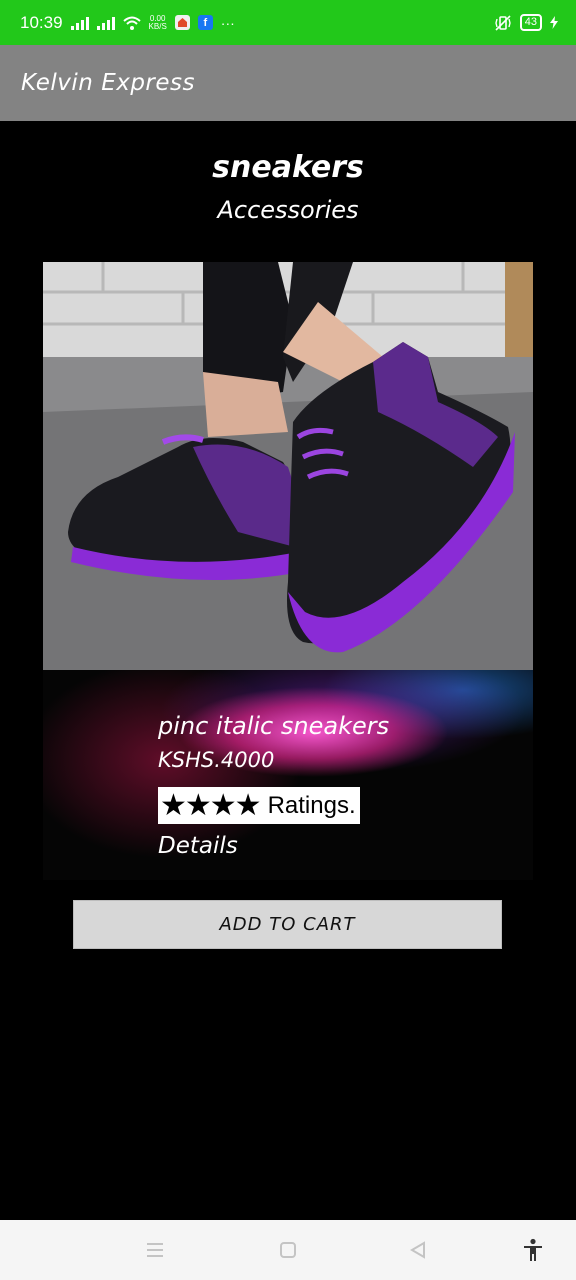 The height and width of the screenshot is (1280, 576). Describe the element at coordinates (157, 26) in the screenshot. I see `speed-unit: KB/S` at that location.